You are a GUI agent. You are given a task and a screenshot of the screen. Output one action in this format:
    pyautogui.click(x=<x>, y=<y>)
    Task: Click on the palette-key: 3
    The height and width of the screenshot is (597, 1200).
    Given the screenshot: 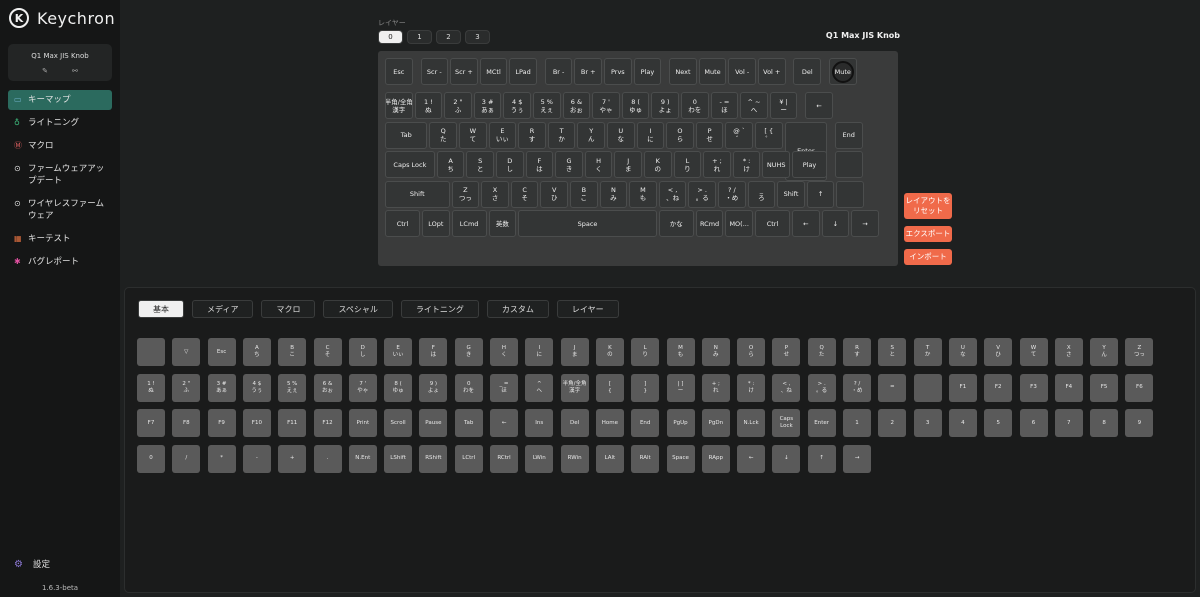 What is the action you would take?
    pyautogui.click(x=927, y=423)
    